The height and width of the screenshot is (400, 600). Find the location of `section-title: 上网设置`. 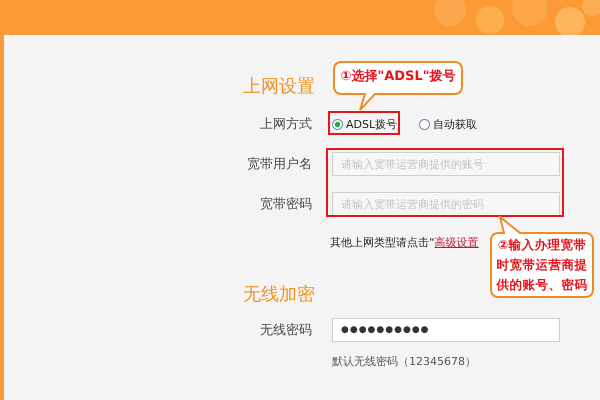

section-title: 上网设置 is located at coordinates (278, 87).